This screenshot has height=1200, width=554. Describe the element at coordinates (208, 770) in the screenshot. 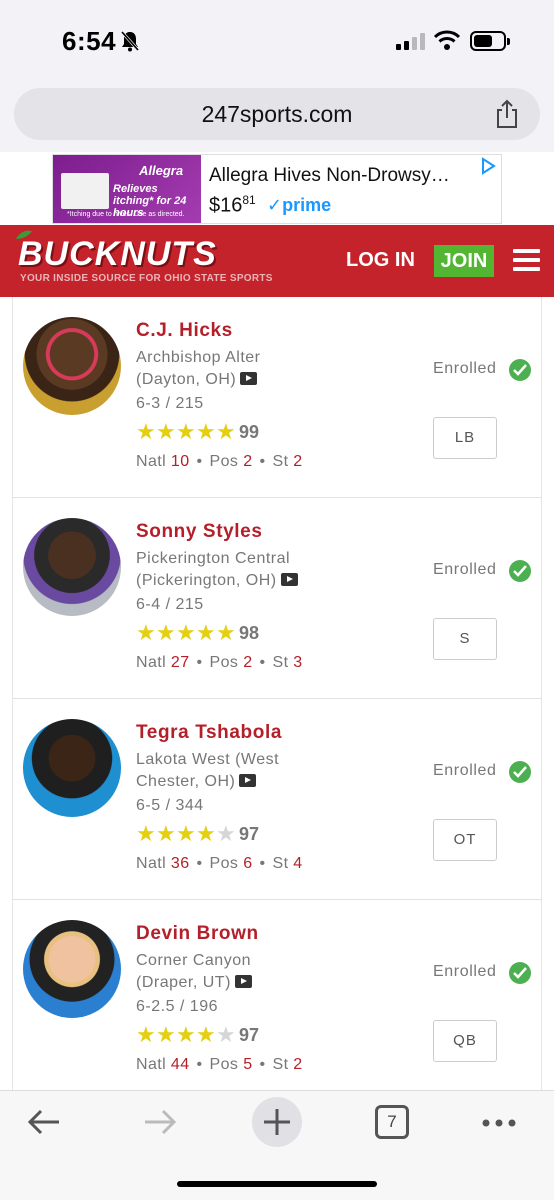

I see `player-school: Lakota West (West Chester, OH)` at that location.